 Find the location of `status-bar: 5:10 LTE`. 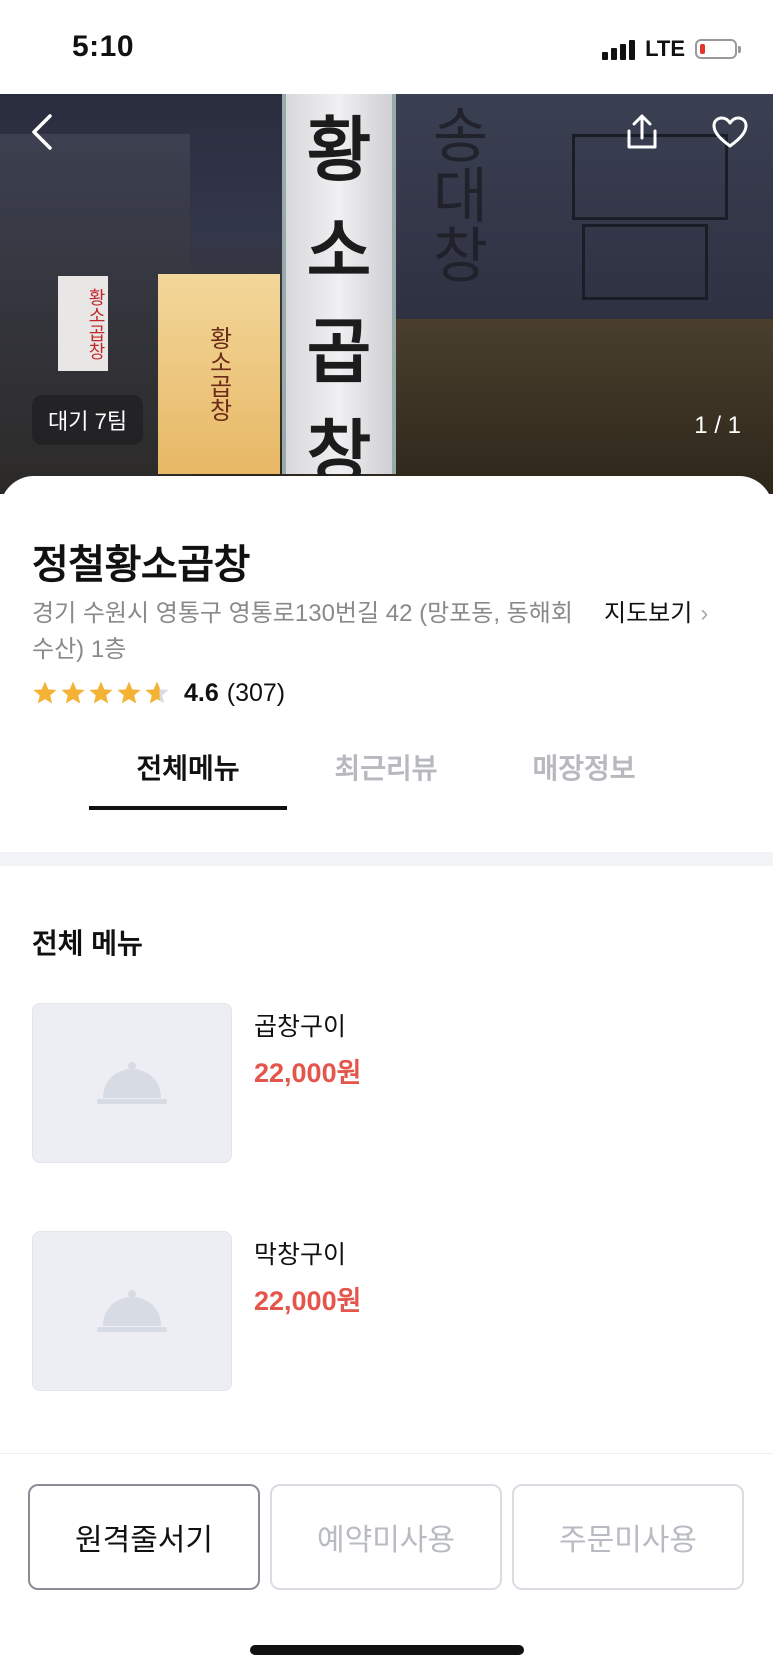

status-bar: 5:10 LTE is located at coordinates (386, 47).